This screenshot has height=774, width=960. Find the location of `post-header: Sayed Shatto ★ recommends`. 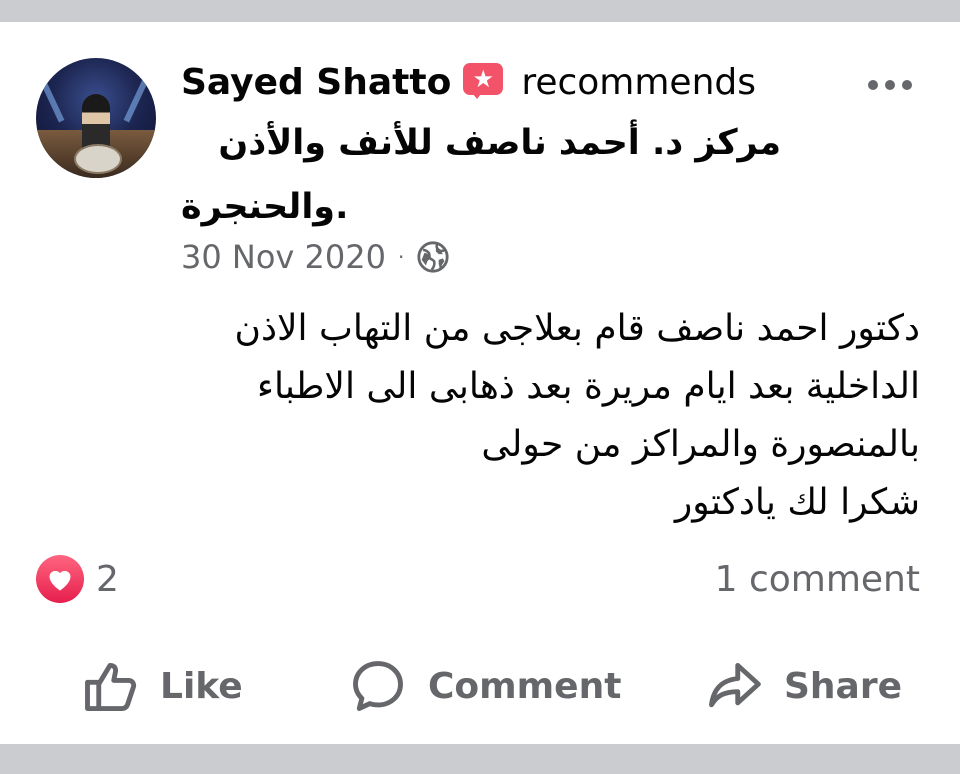

post-header: Sayed Shatto ★ recommends is located at coordinates (468, 82).